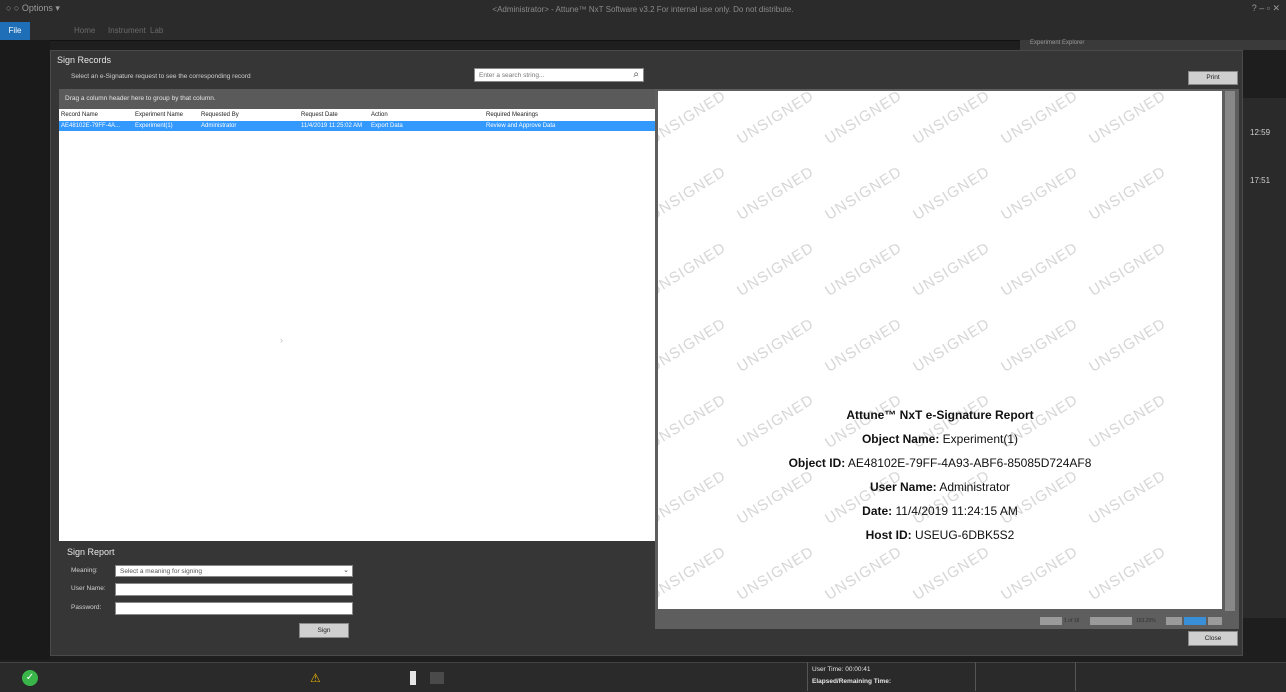 The image size is (1286, 692). Describe the element at coordinates (1260, 132) in the screenshot. I see `background-time: 12:59` at that location.